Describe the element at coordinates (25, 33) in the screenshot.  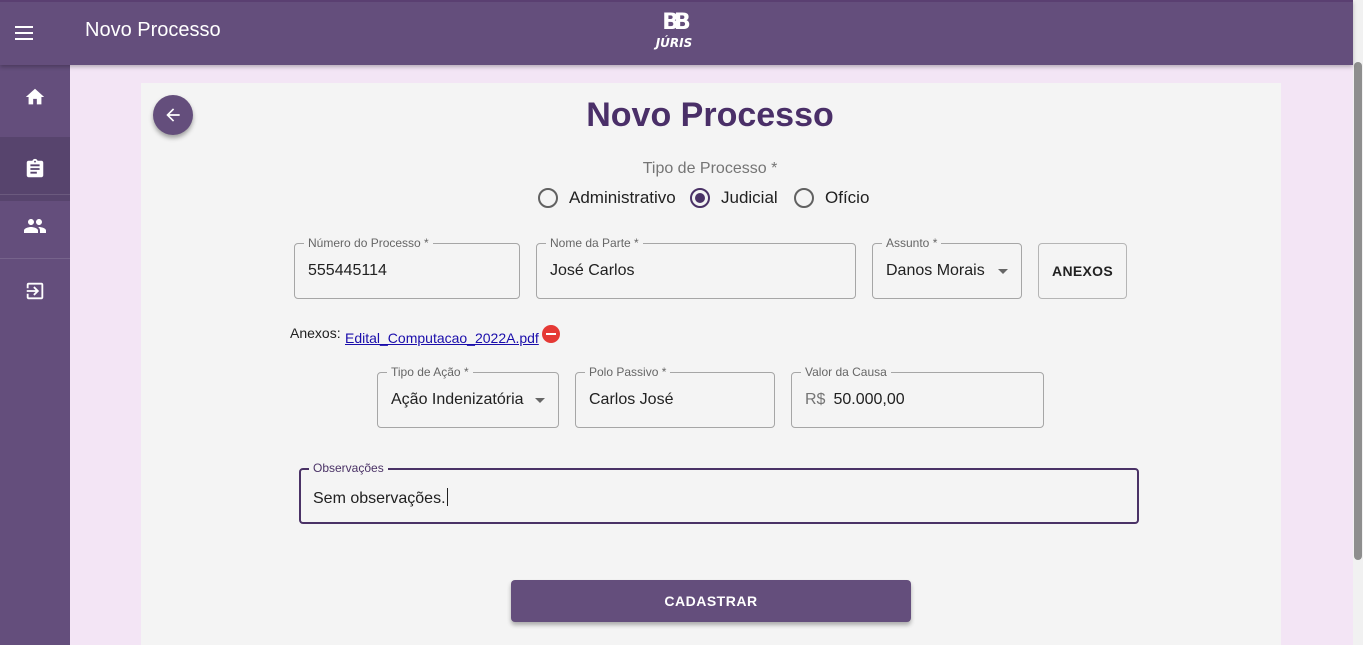
I see `menu-icon` at that location.